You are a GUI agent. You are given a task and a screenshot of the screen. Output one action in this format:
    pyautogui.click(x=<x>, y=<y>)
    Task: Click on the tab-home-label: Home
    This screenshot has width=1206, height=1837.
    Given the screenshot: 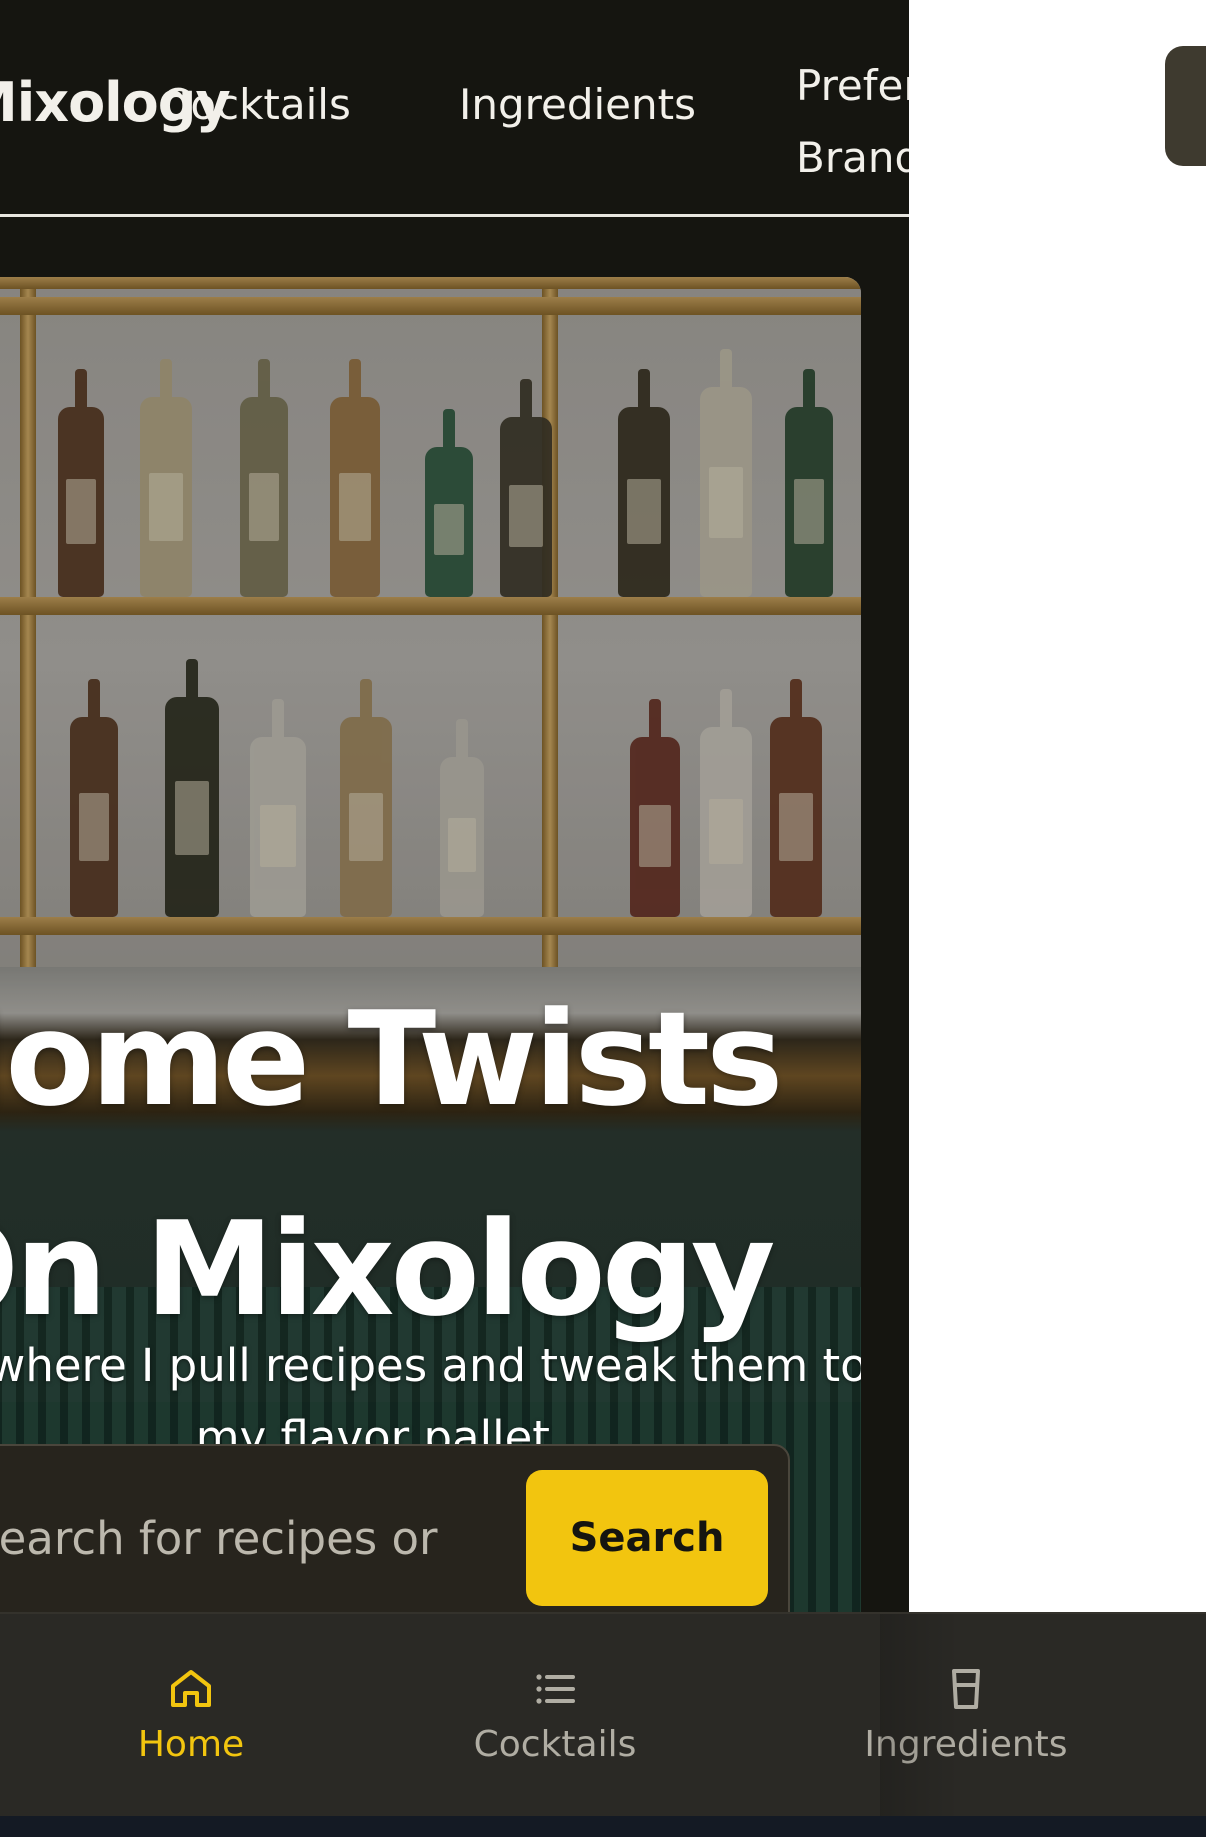 What is the action you would take?
    pyautogui.click(x=191, y=1744)
    